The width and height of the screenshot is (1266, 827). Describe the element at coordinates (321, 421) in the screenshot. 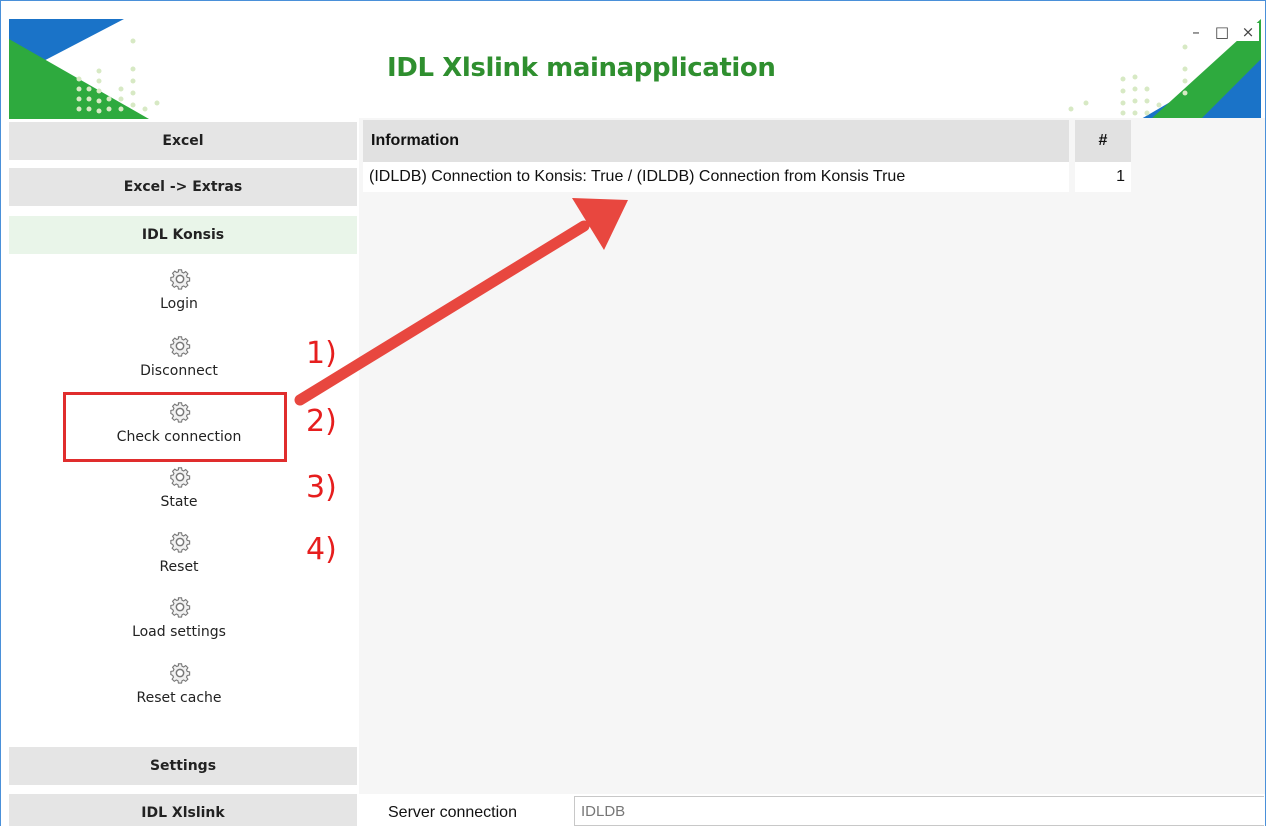

I see `step-label-2: 2)` at that location.